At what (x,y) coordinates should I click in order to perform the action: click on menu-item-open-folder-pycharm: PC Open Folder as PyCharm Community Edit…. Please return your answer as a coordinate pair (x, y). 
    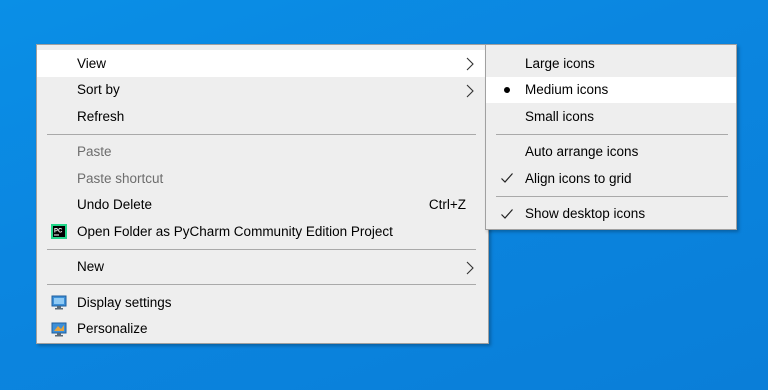
    Looking at the image, I should click on (262, 231).